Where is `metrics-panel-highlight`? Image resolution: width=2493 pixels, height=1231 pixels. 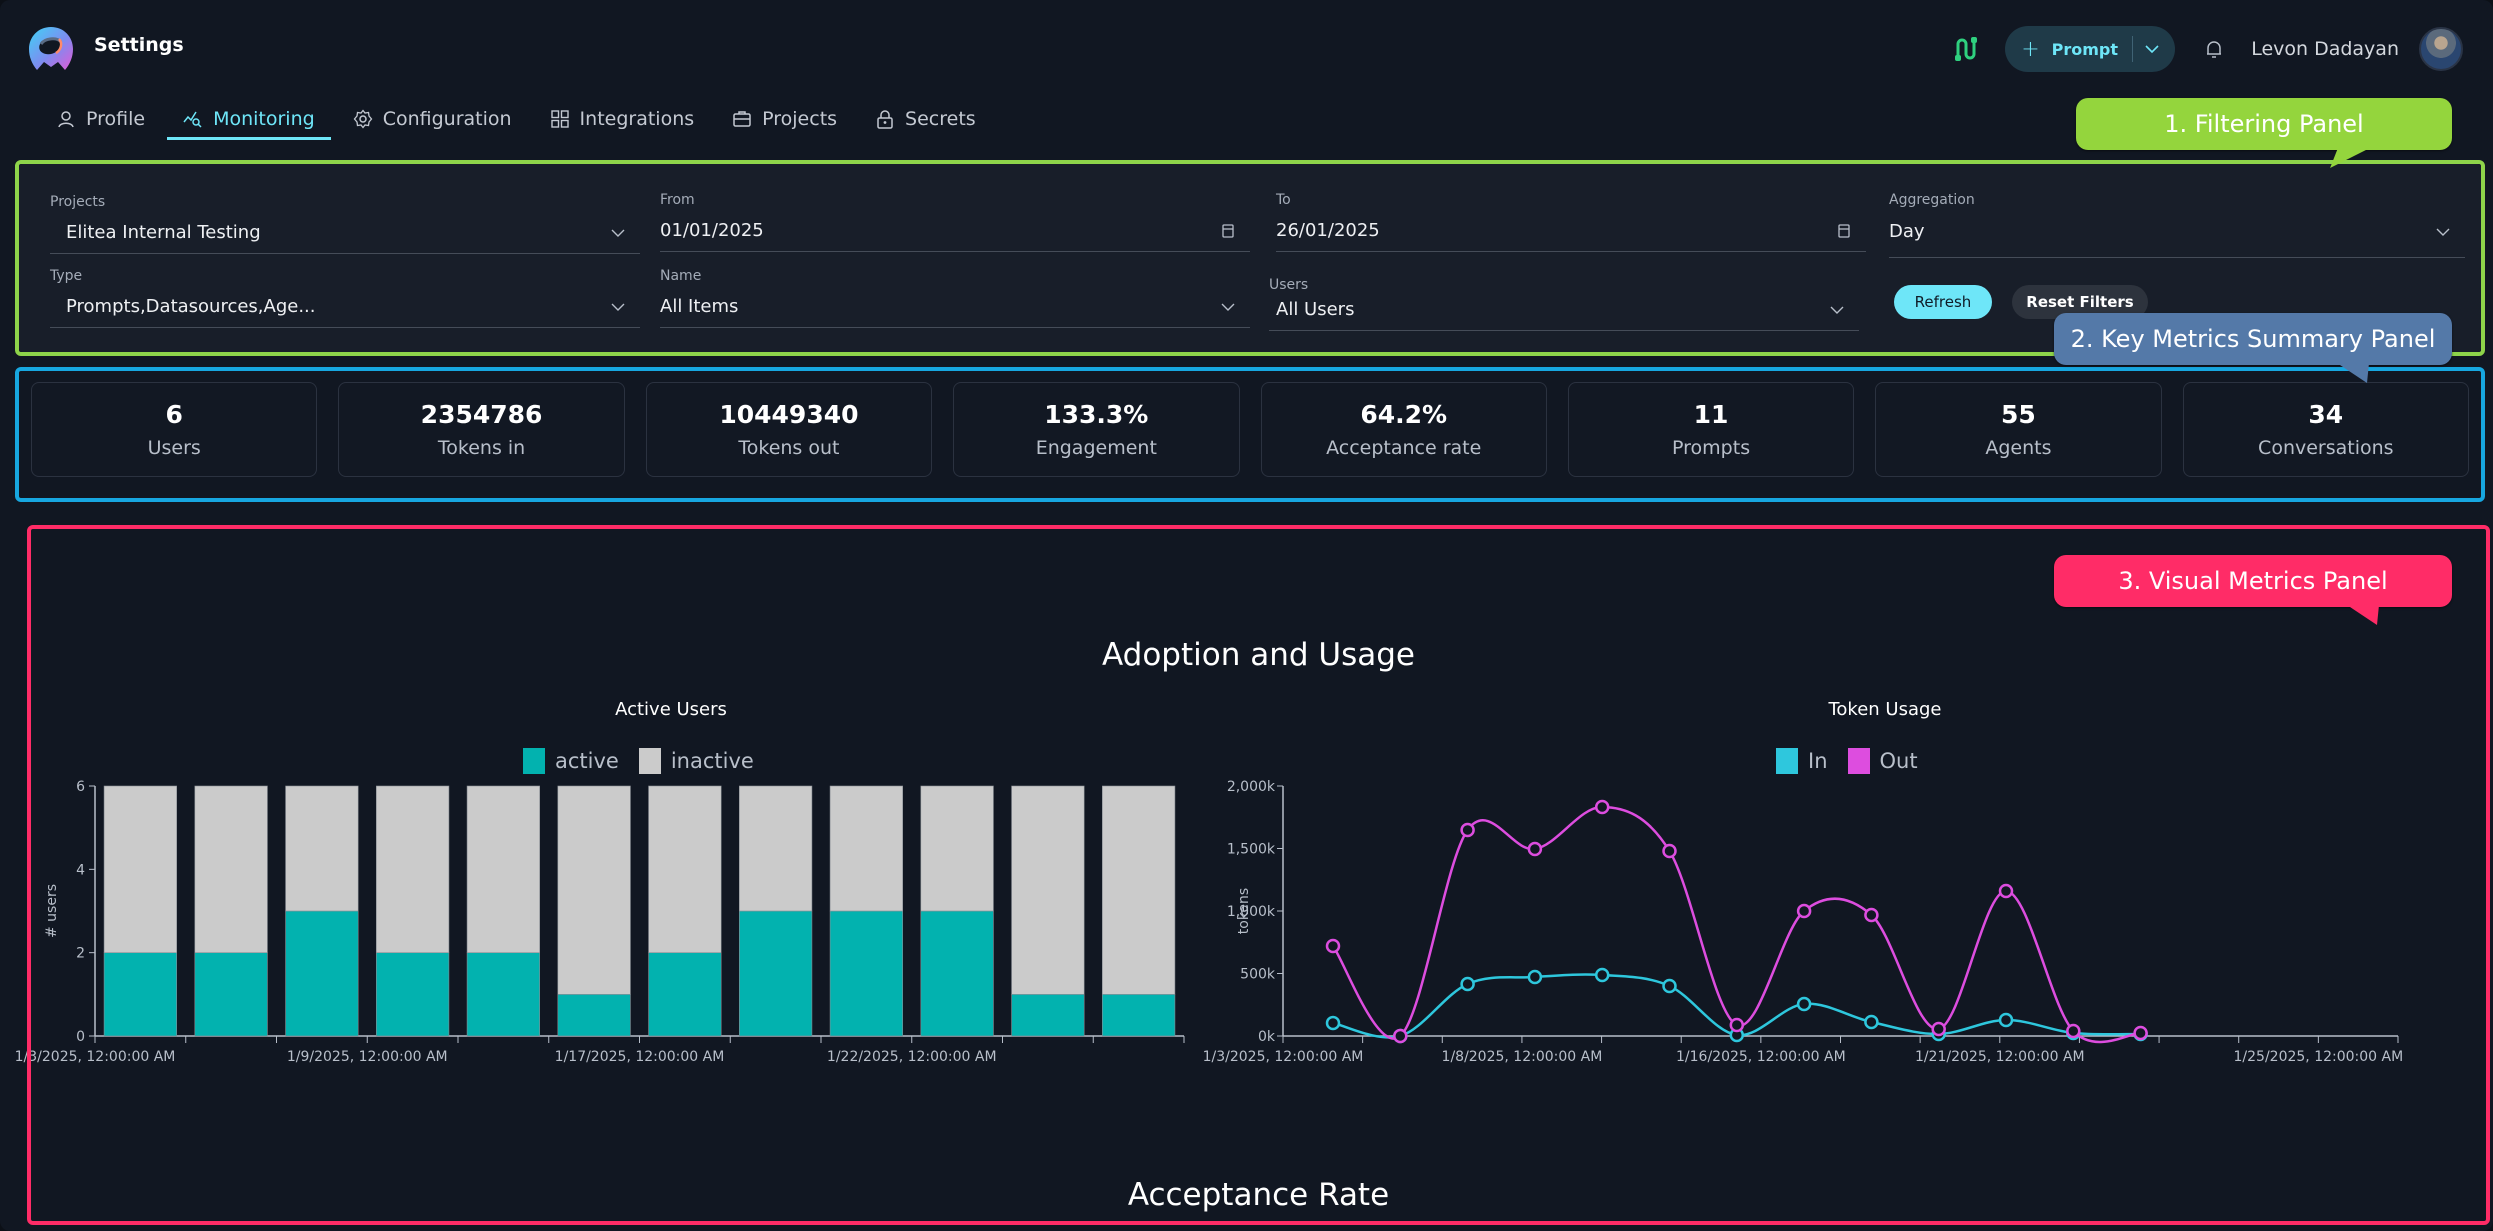 metrics-panel-highlight is located at coordinates (1250, 434).